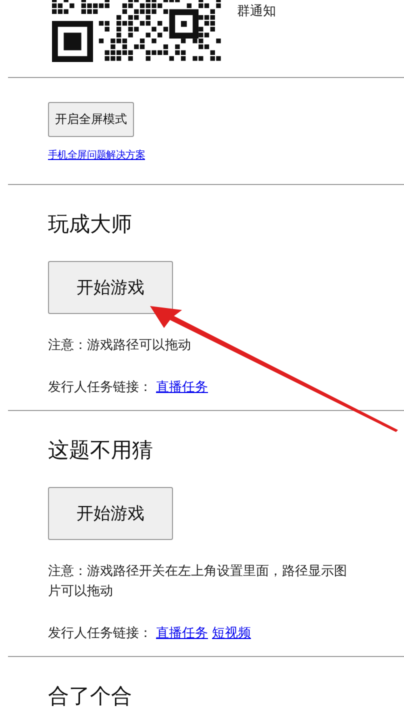 This screenshot has width=404, height=719. Describe the element at coordinates (231, 633) in the screenshot. I see `task-link: 短视频` at that location.